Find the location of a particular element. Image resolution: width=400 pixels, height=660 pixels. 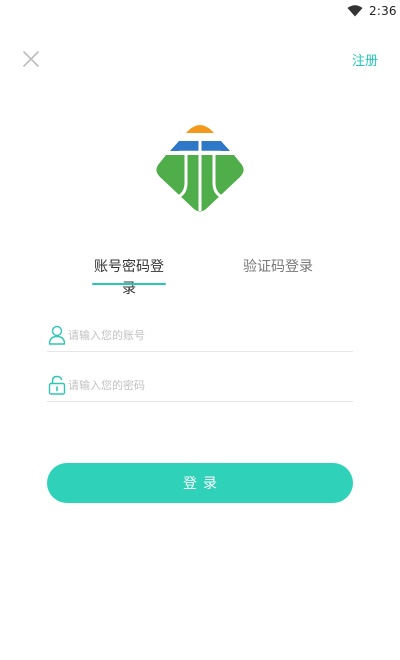

close-button is located at coordinates (31, 59).